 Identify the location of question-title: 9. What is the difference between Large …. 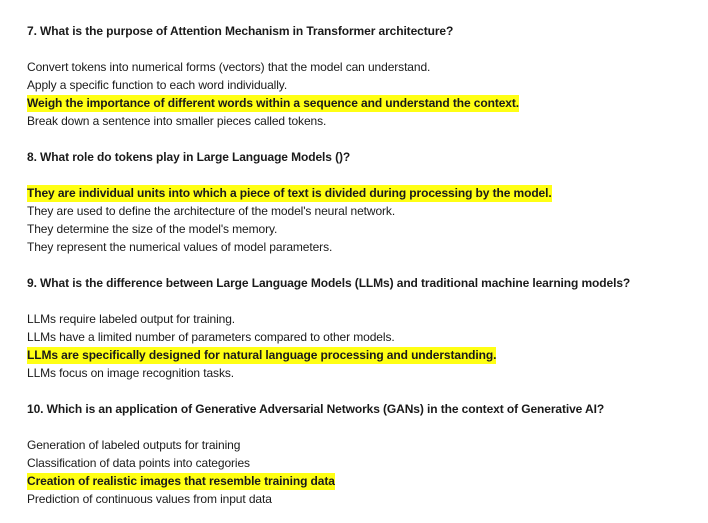
(329, 283).